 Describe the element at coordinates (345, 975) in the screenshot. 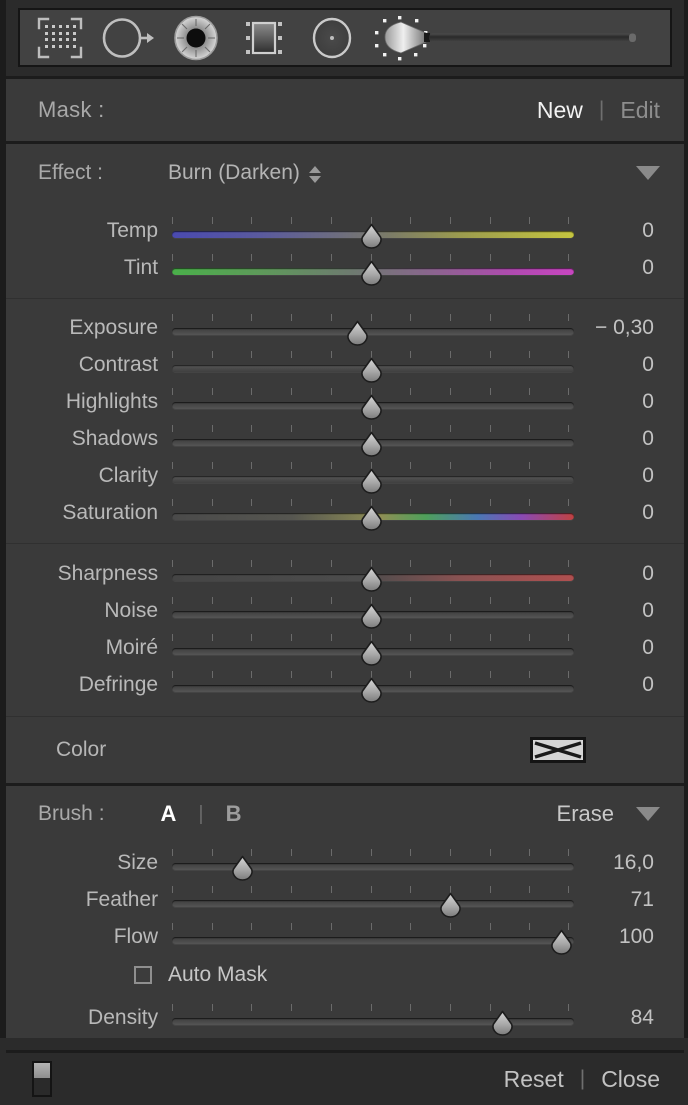

I see `auto-mask-row: Auto Mask` at that location.